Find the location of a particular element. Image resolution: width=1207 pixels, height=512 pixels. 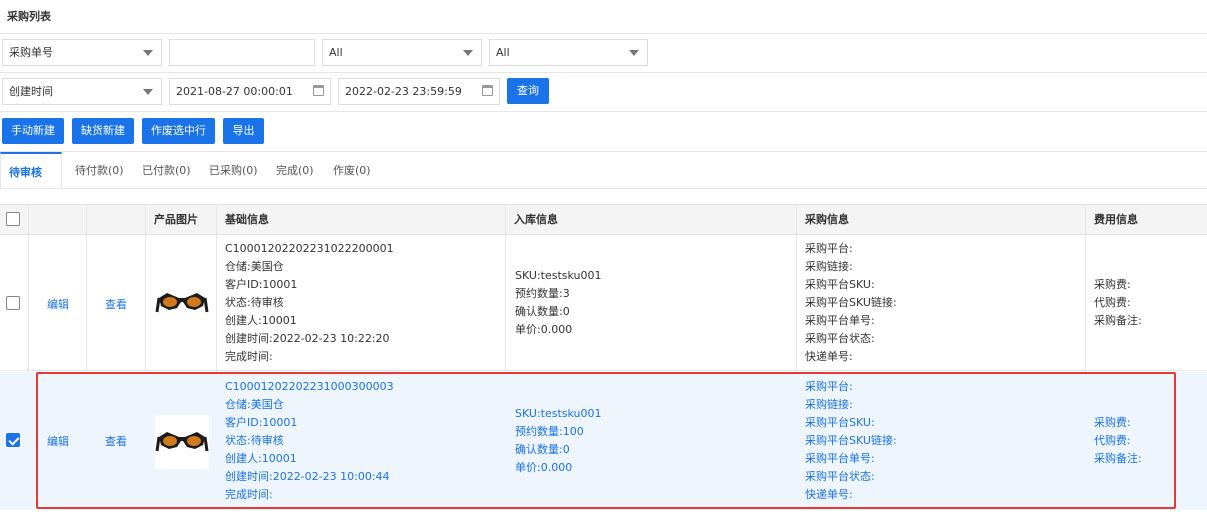

header-fee-info: 费用信息 is located at coordinates (1116, 219).